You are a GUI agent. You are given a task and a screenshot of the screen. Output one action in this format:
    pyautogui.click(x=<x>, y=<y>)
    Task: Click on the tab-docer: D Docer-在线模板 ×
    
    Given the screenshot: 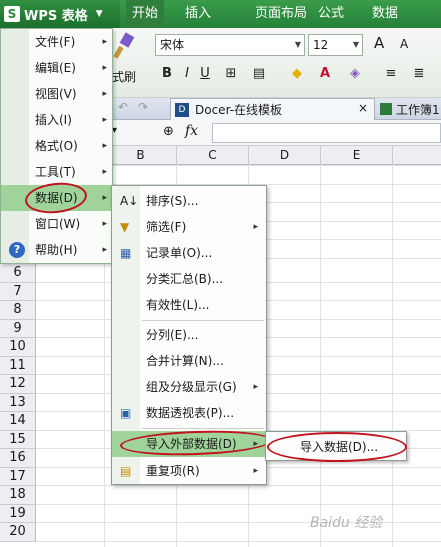 What is the action you would take?
    pyautogui.click(x=272, y=109)
    